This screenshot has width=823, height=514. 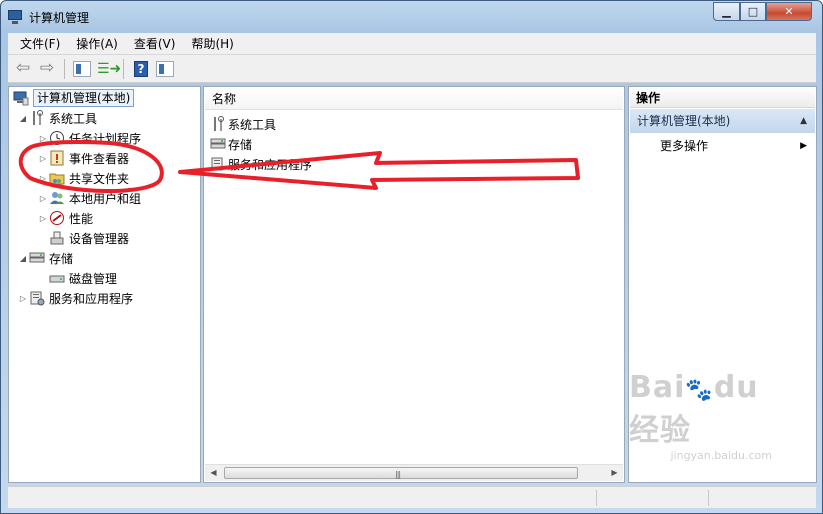 I want to click on back-arrow-icon: ⇦, so click(x=23, y=68).